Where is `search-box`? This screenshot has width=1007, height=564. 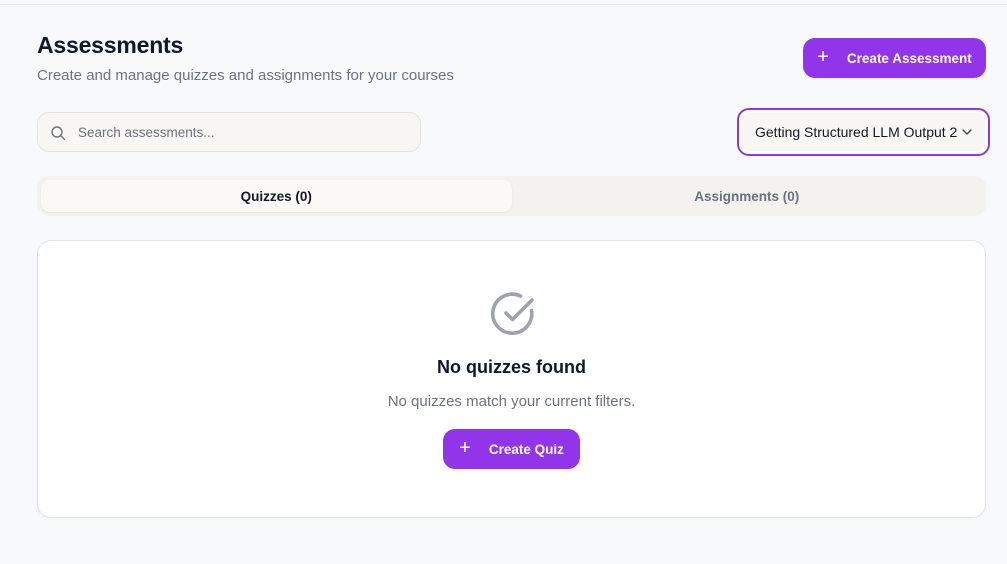
search-box is located at coordinates (229, 132).